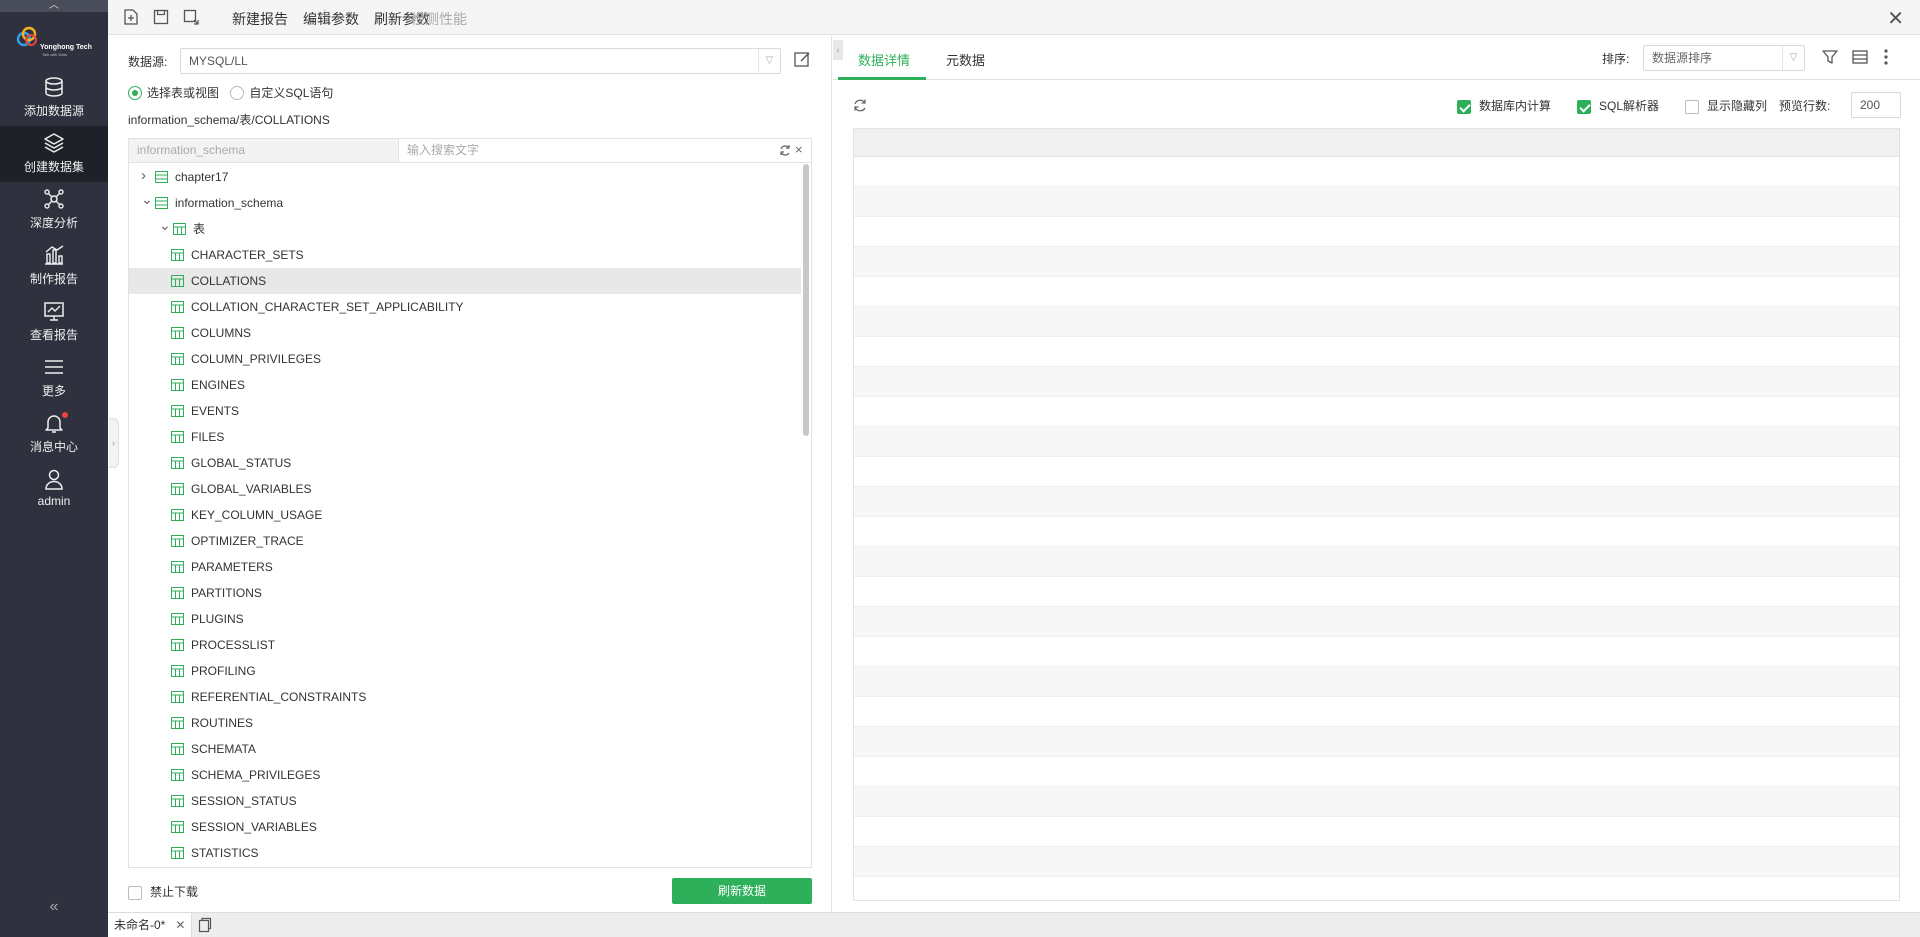 This screenshot has width=1920, height=937. Describe the element at coordinates (1886, 57) in the screenshot. I see `more-vertical-icon` at that location.